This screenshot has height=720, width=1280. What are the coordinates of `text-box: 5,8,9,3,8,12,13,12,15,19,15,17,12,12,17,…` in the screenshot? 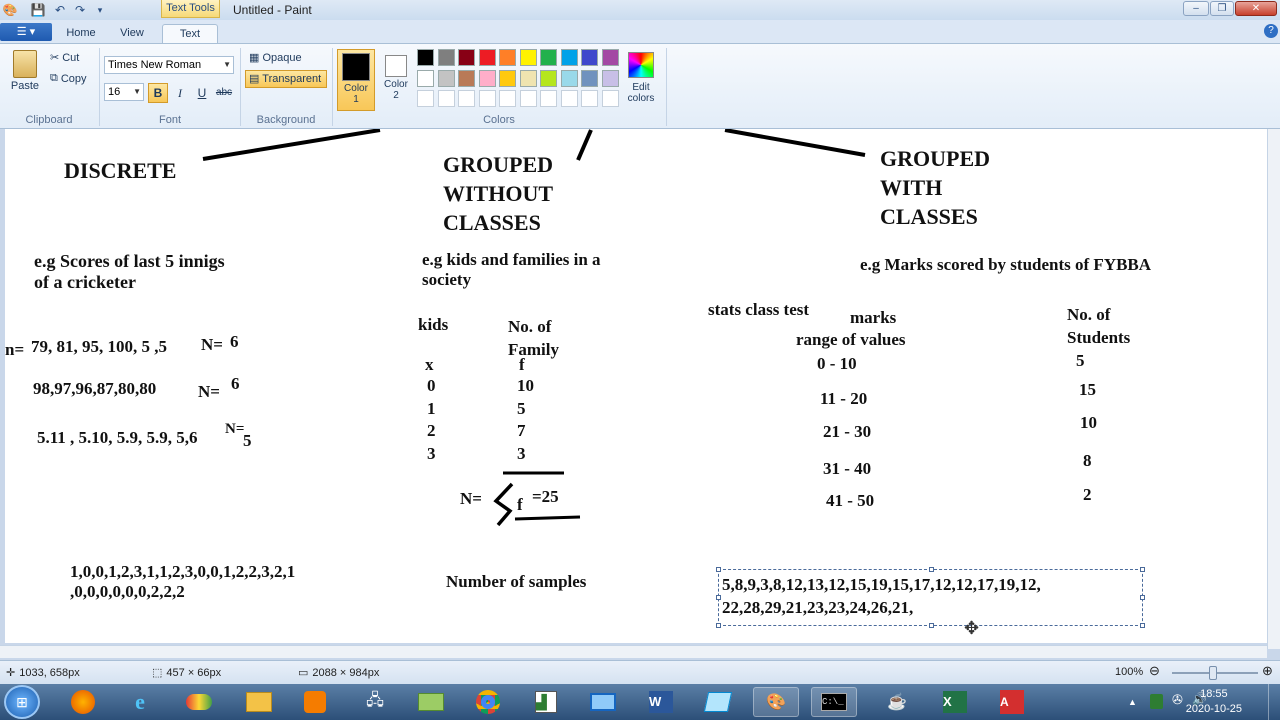 It's located at (930, 597).